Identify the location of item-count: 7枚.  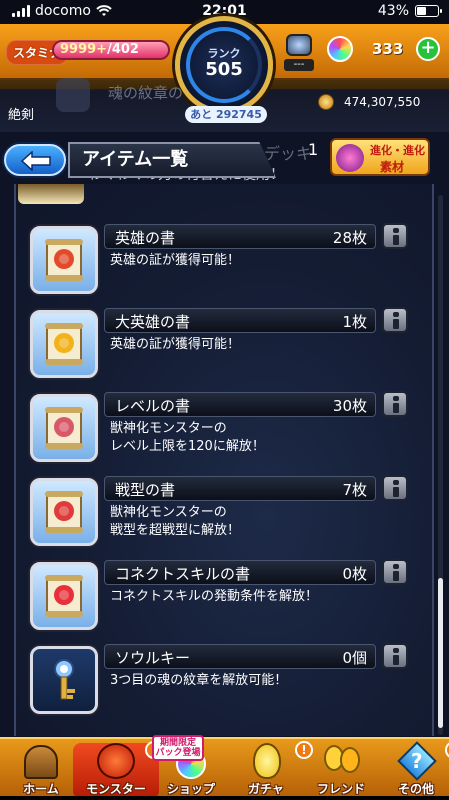
(354, 490).